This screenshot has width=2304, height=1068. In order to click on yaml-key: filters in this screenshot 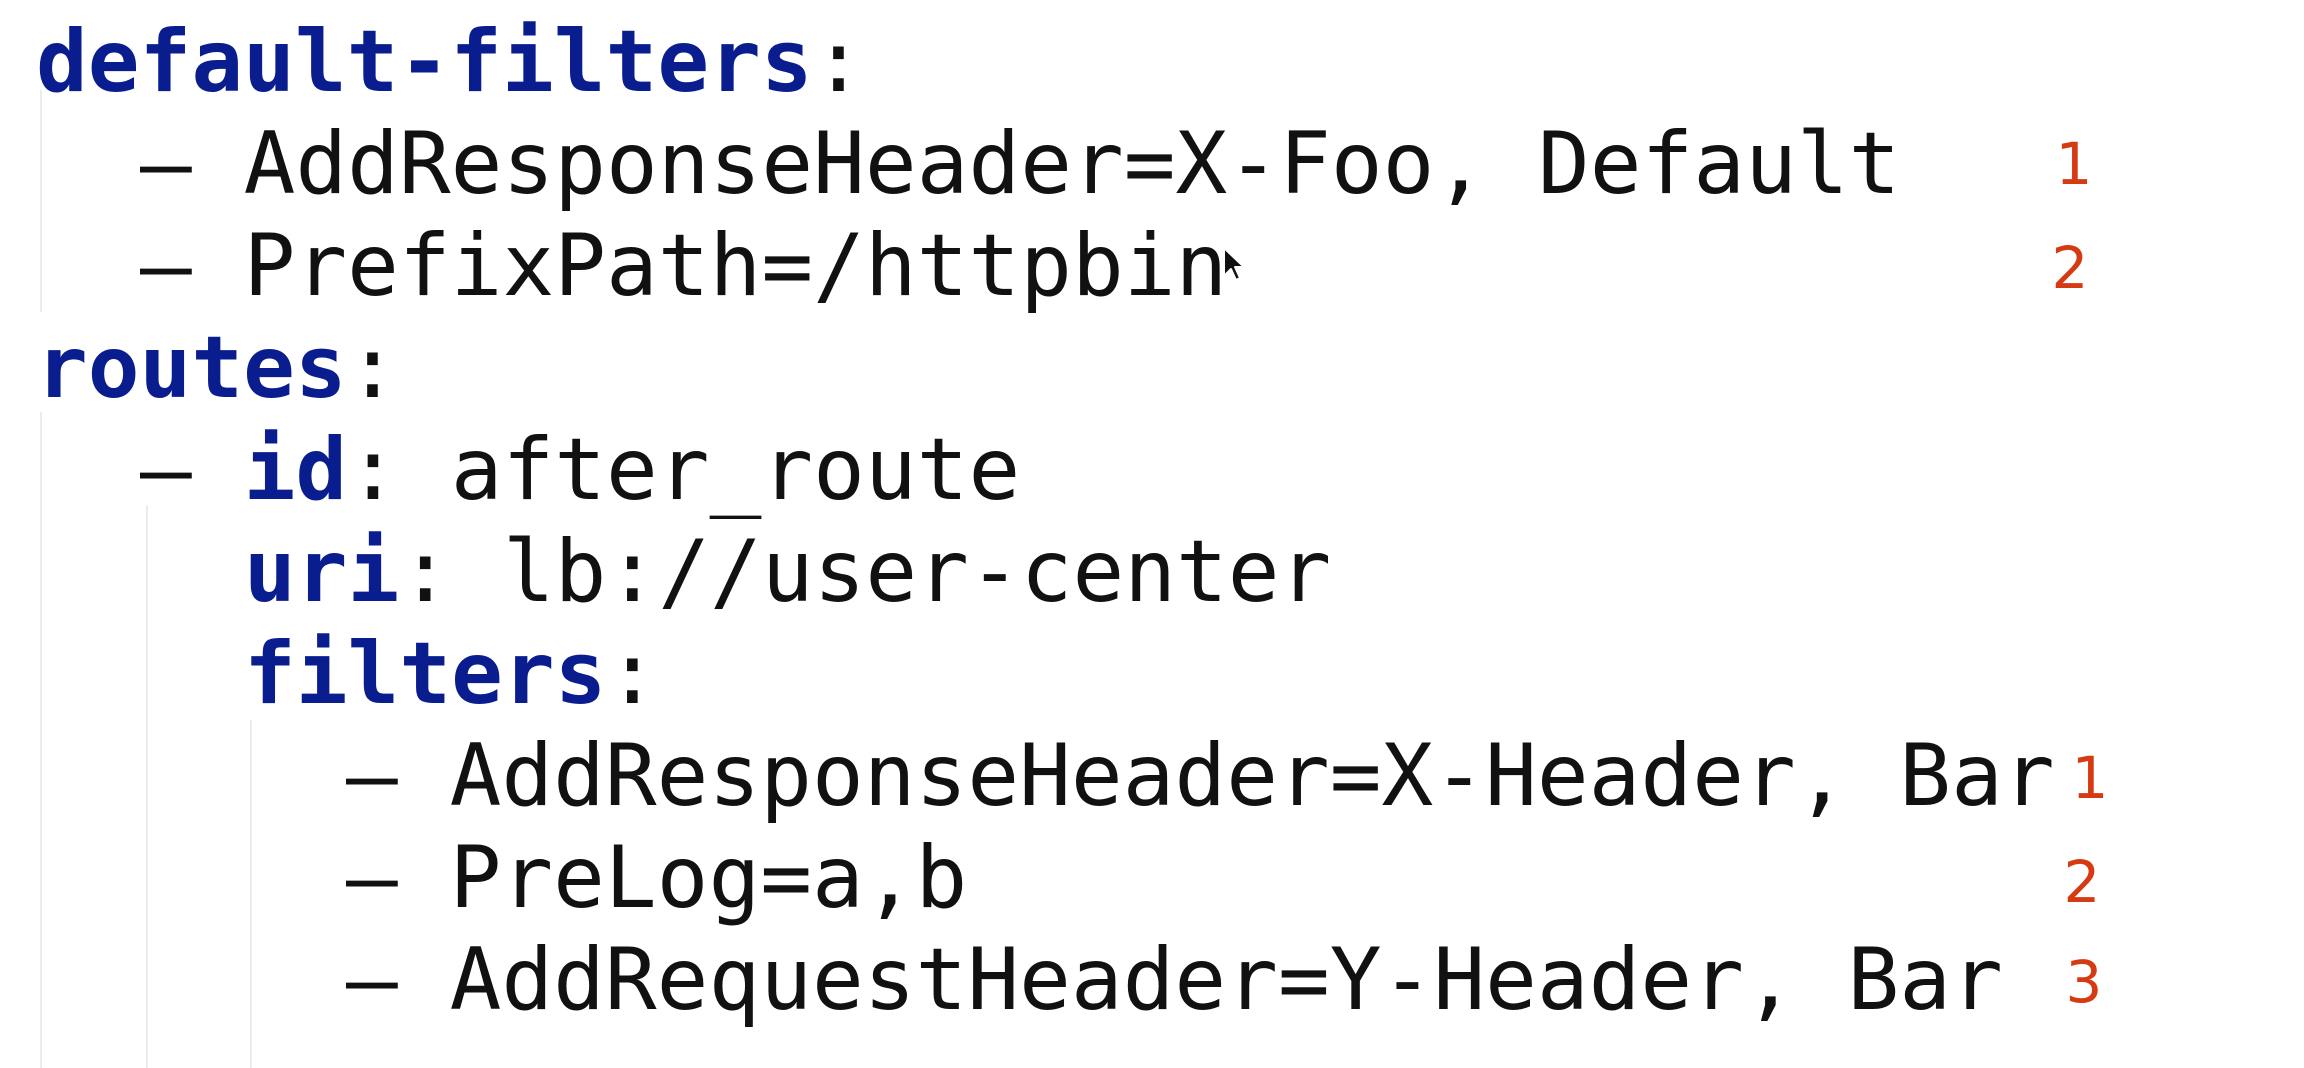, I will do `click(425, 674)`.